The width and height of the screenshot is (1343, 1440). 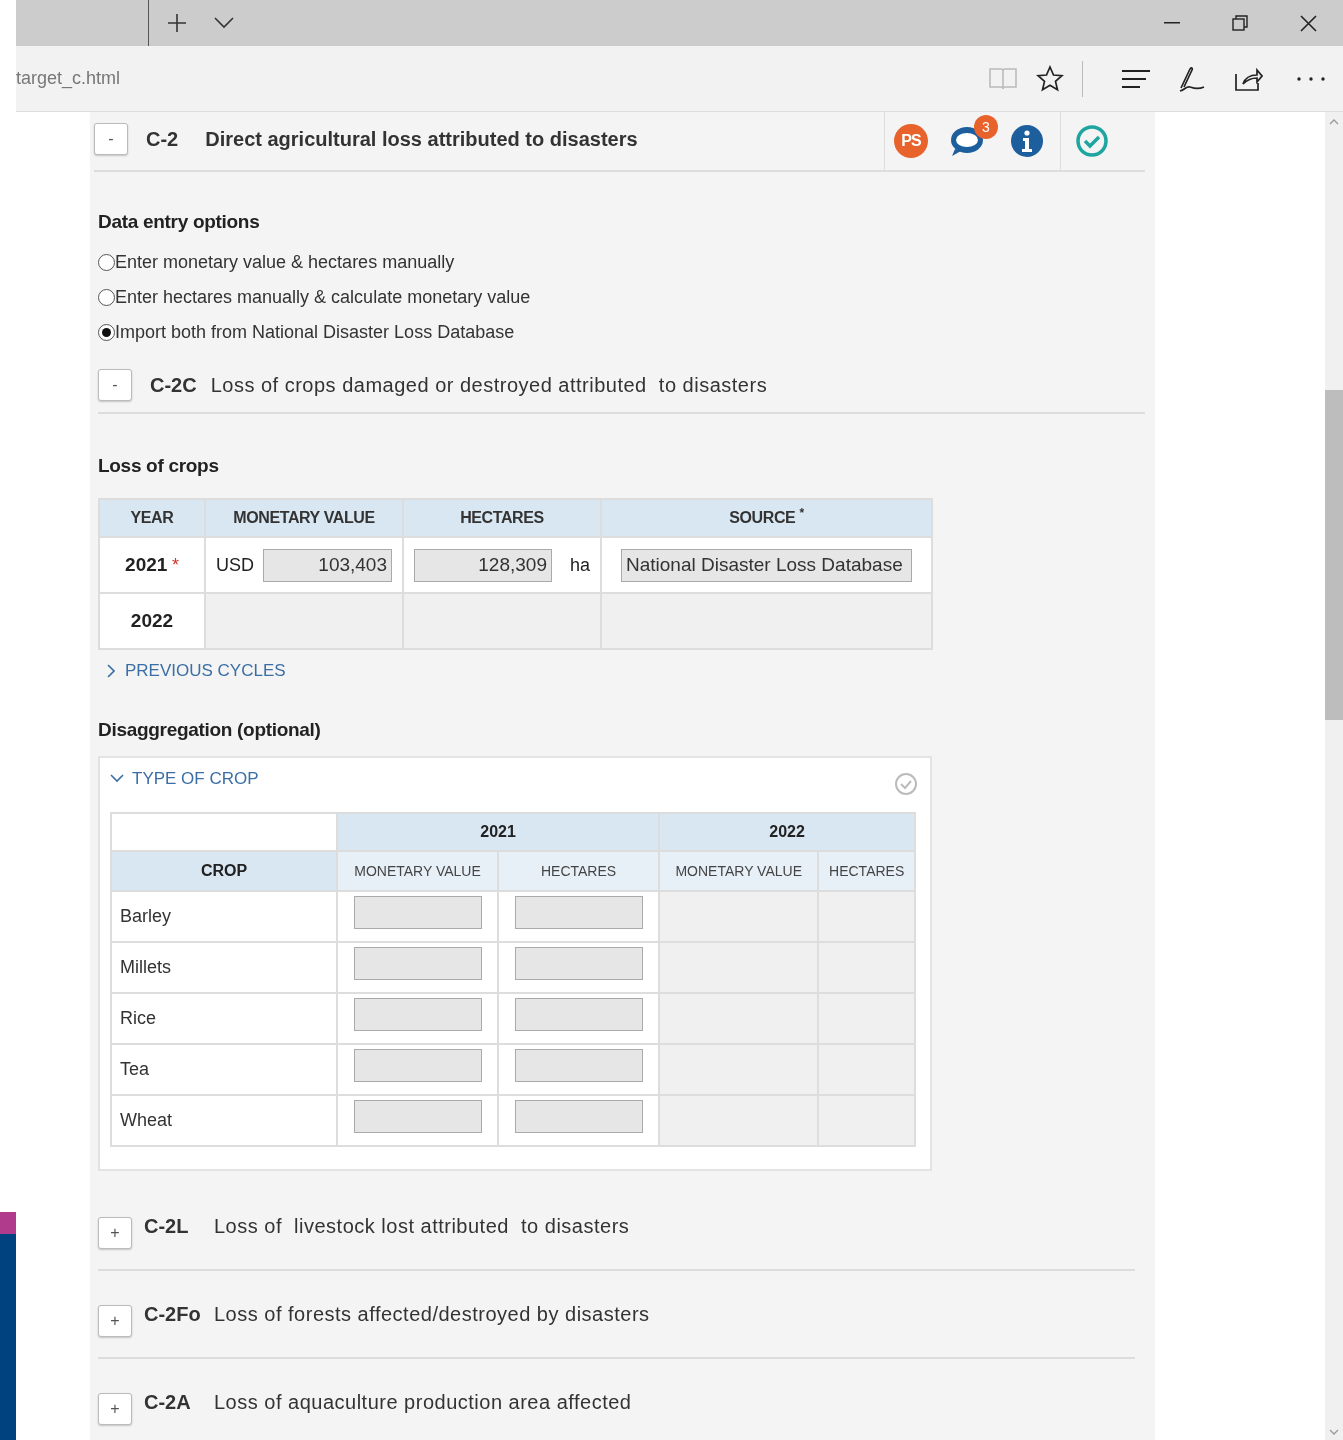 I want to click on section-heading: Disaggregation (optional), so click(x=210, y=729).